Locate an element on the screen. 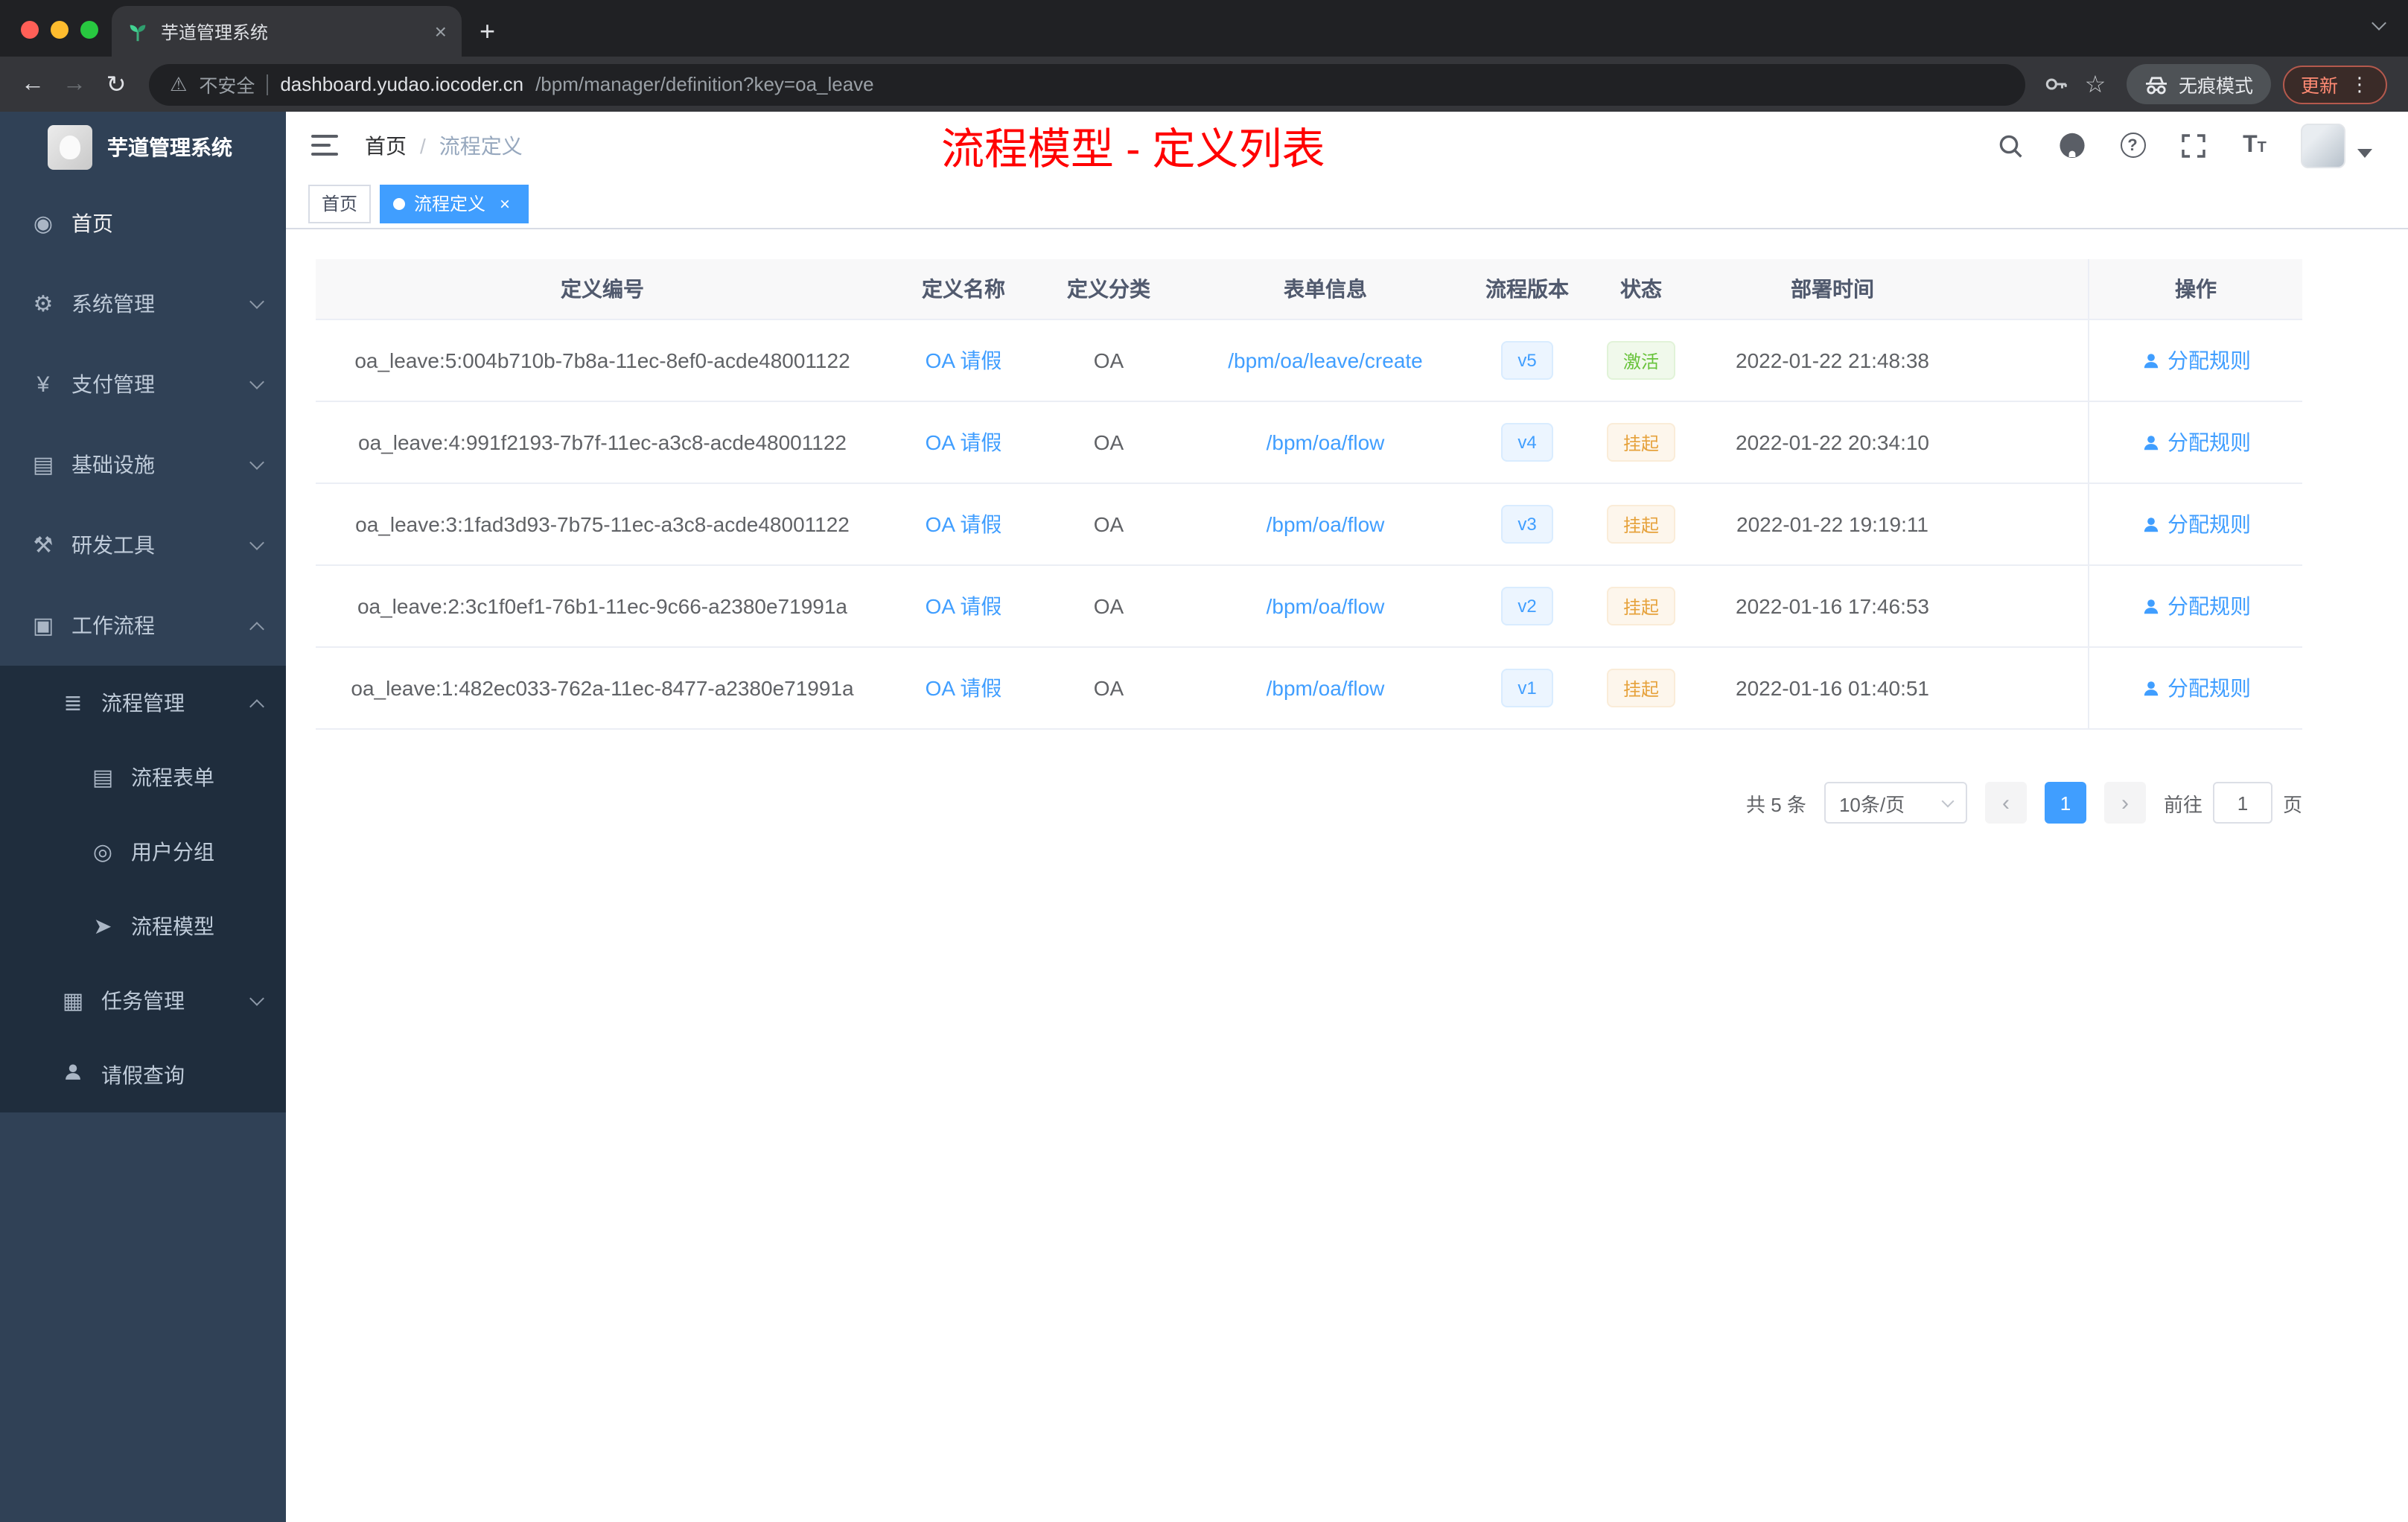 This screenshot has height=1522, width=2408. window-zoom-button is located at coordinates (89, 30).